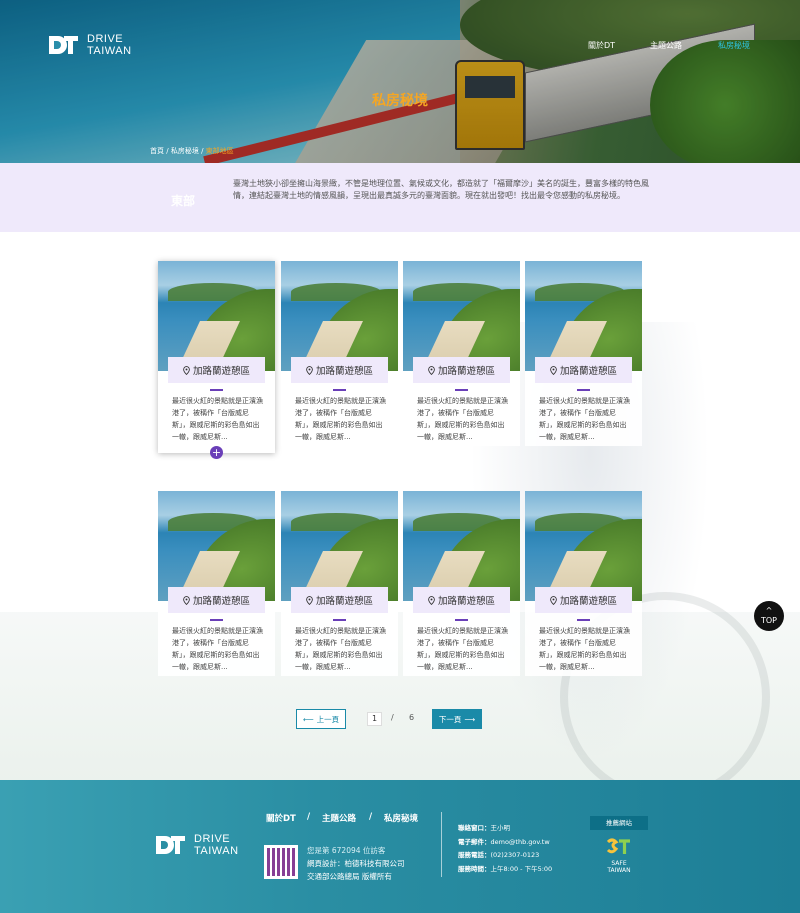 The image size is (800, 913). I want to click on logo-line2: TAIWAN, so click(109, 51).